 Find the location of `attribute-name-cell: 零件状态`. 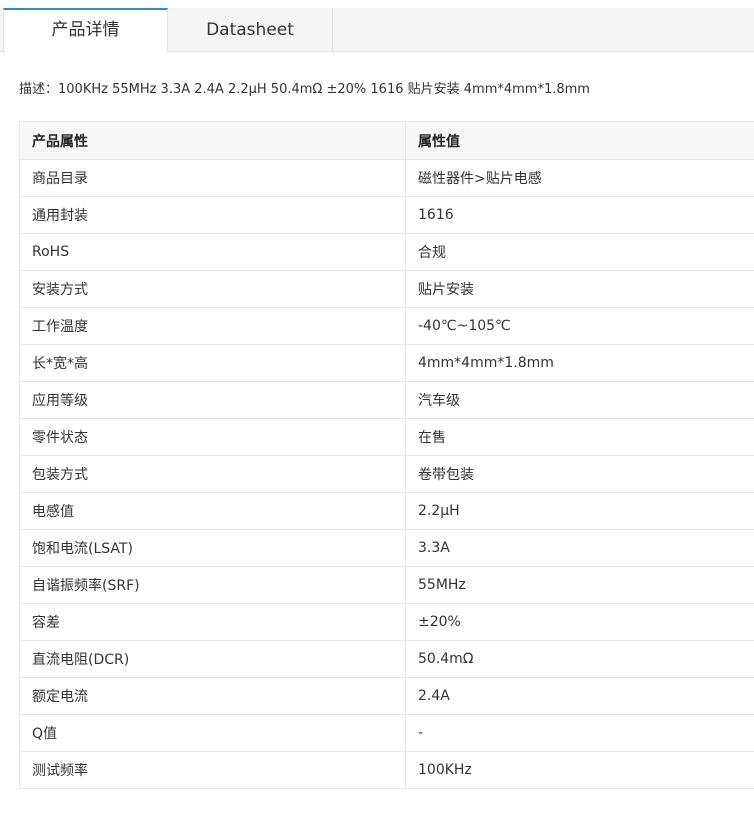

attribute-name-cell: 零件状态 is located at coordinates (212, 437).